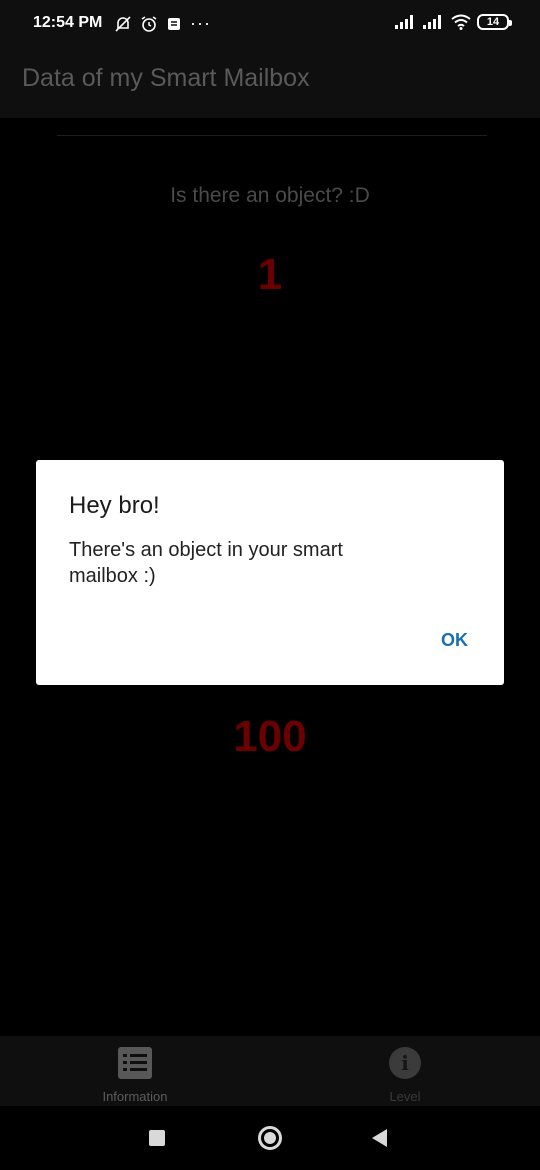 This screenshot has width=540, height=1170. I want to click on status-icons-left: ···, so click(162, 23).